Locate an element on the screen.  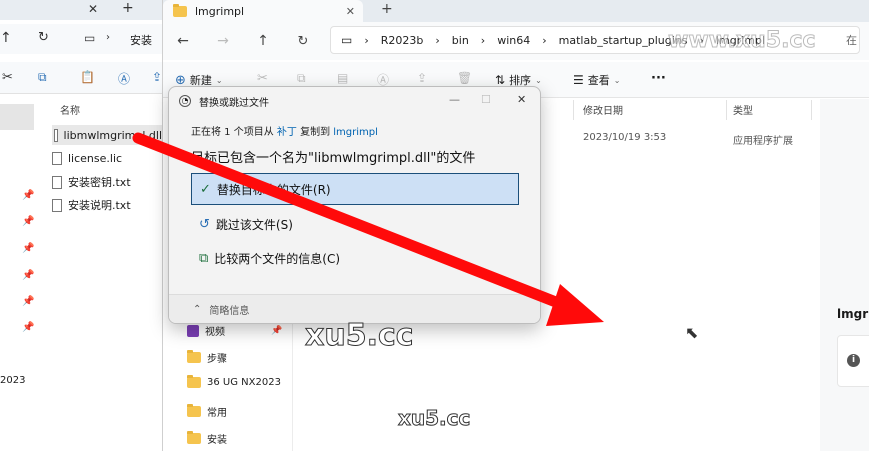
red-arrow-head is located at coordinates (575, 305).